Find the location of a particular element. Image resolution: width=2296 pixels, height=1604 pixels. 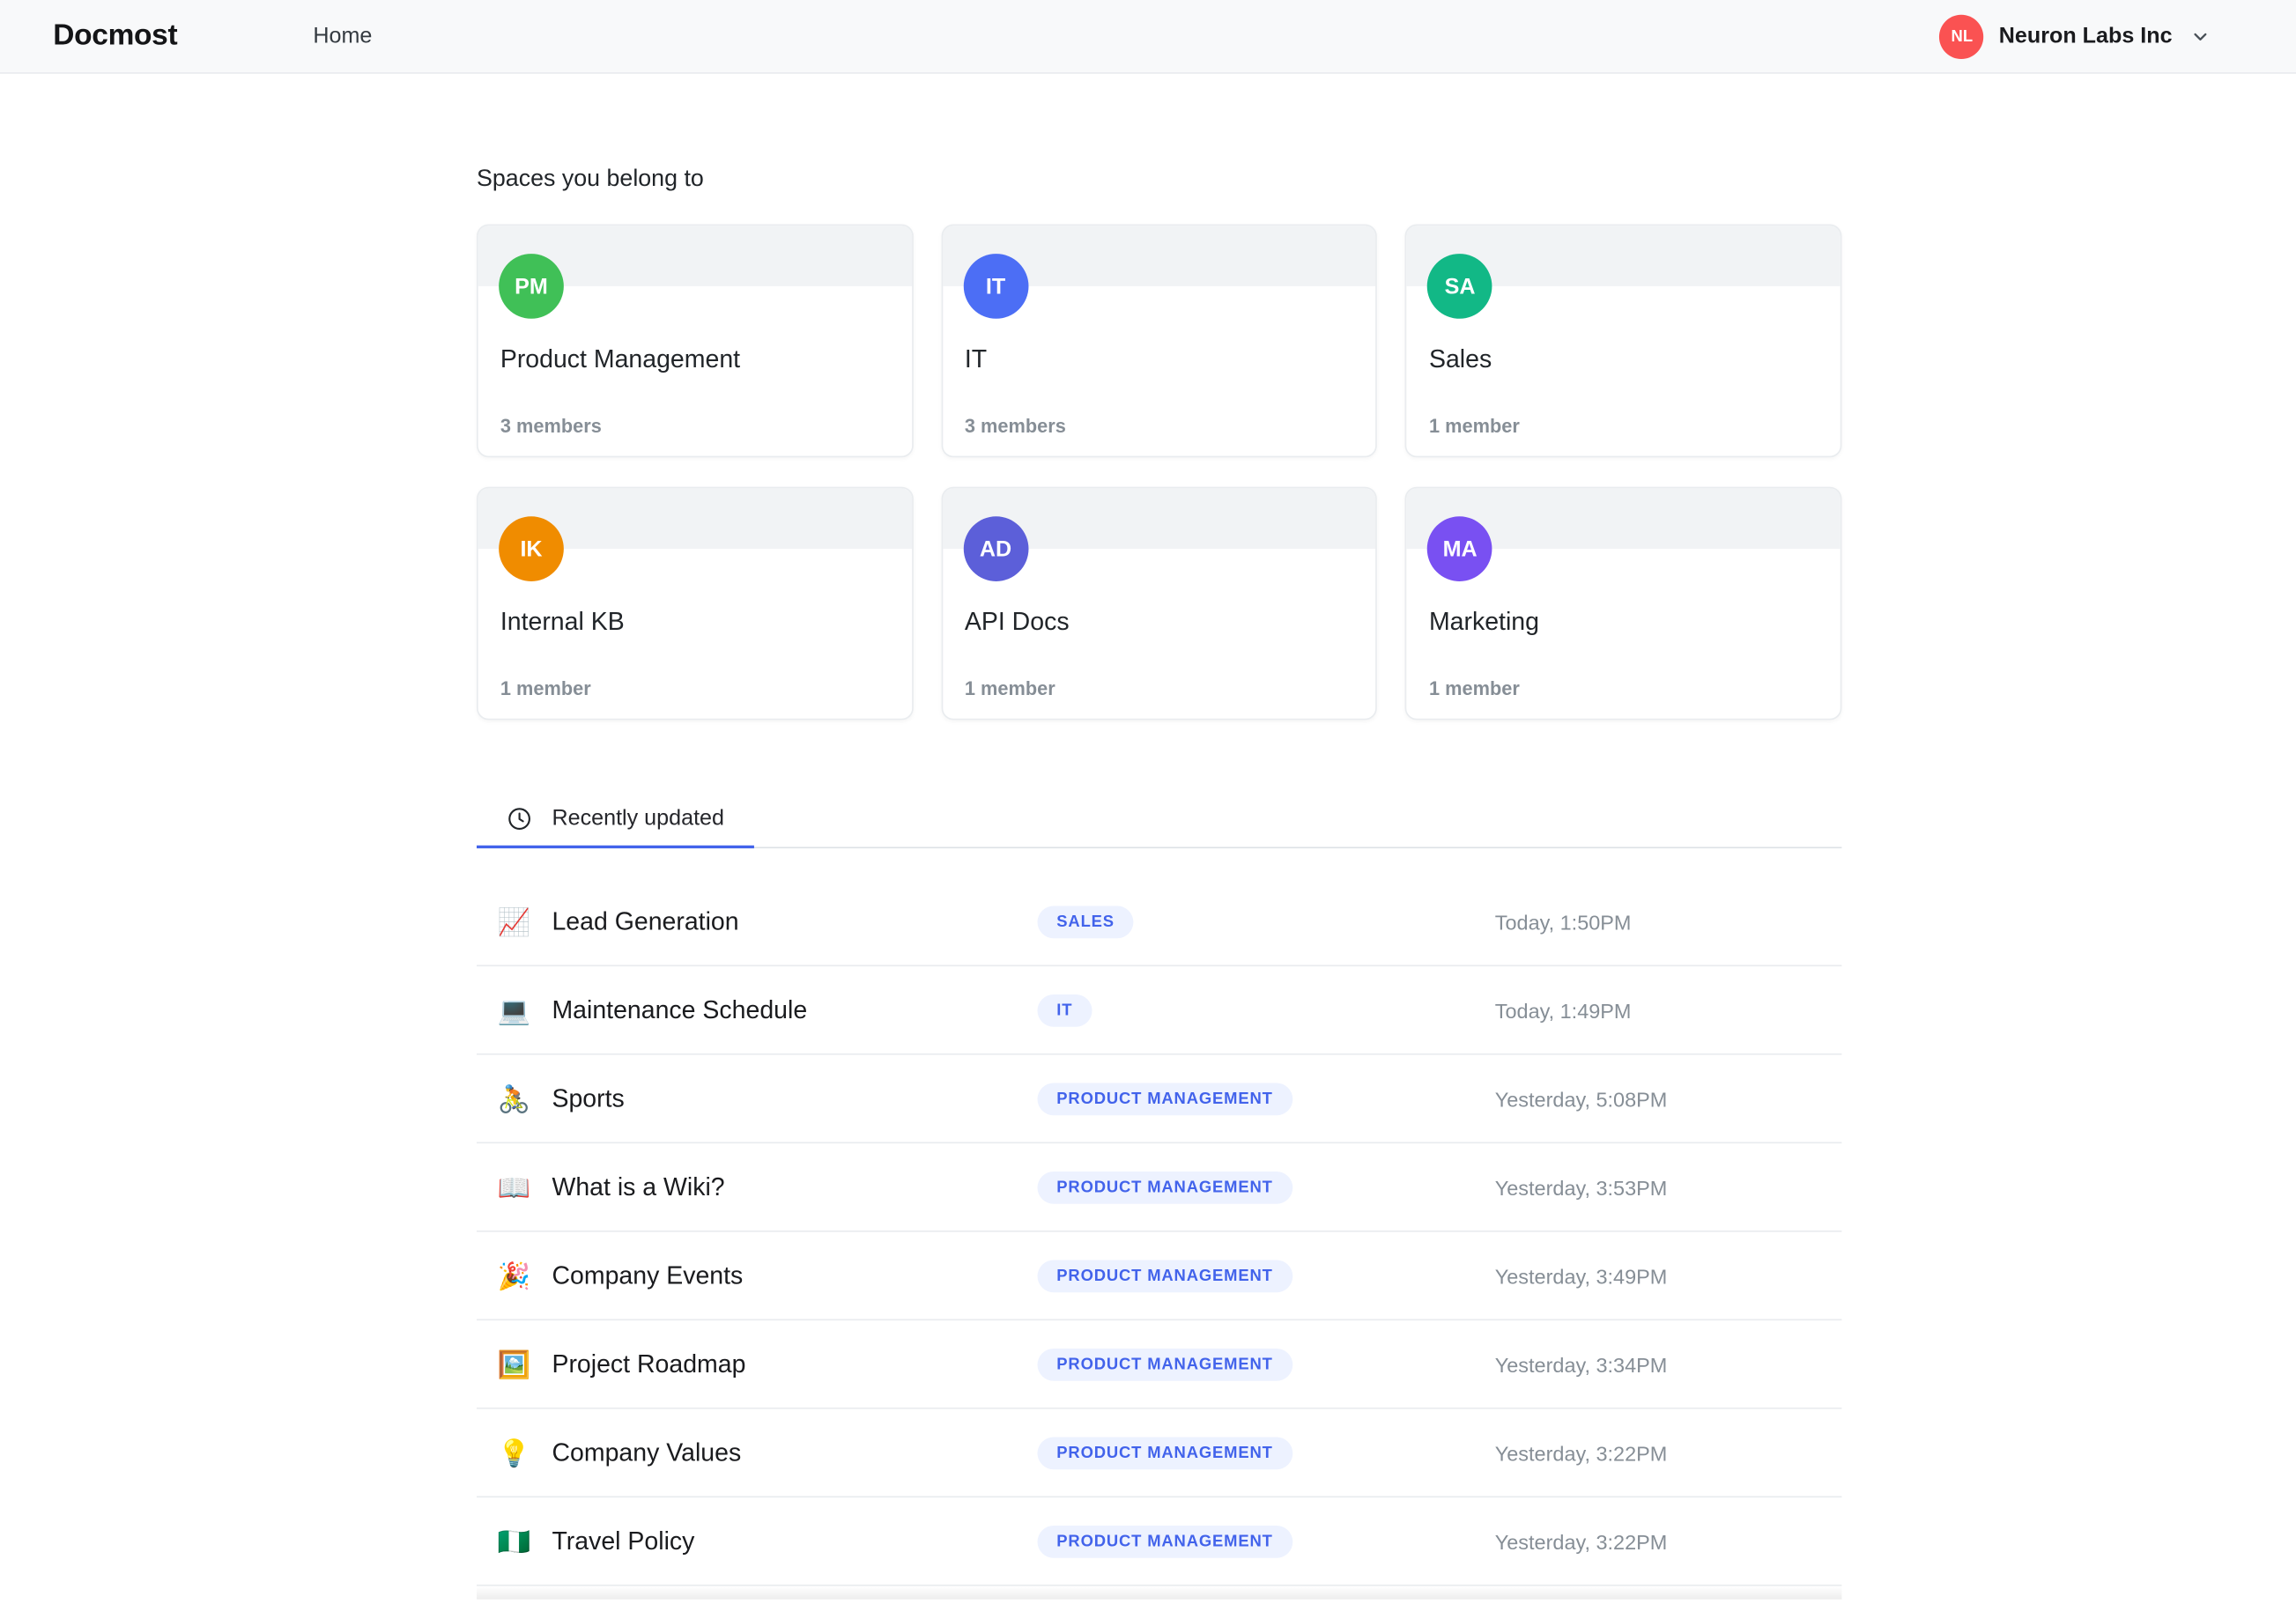

space-avatar: IK is located at coordinates (532, 548).